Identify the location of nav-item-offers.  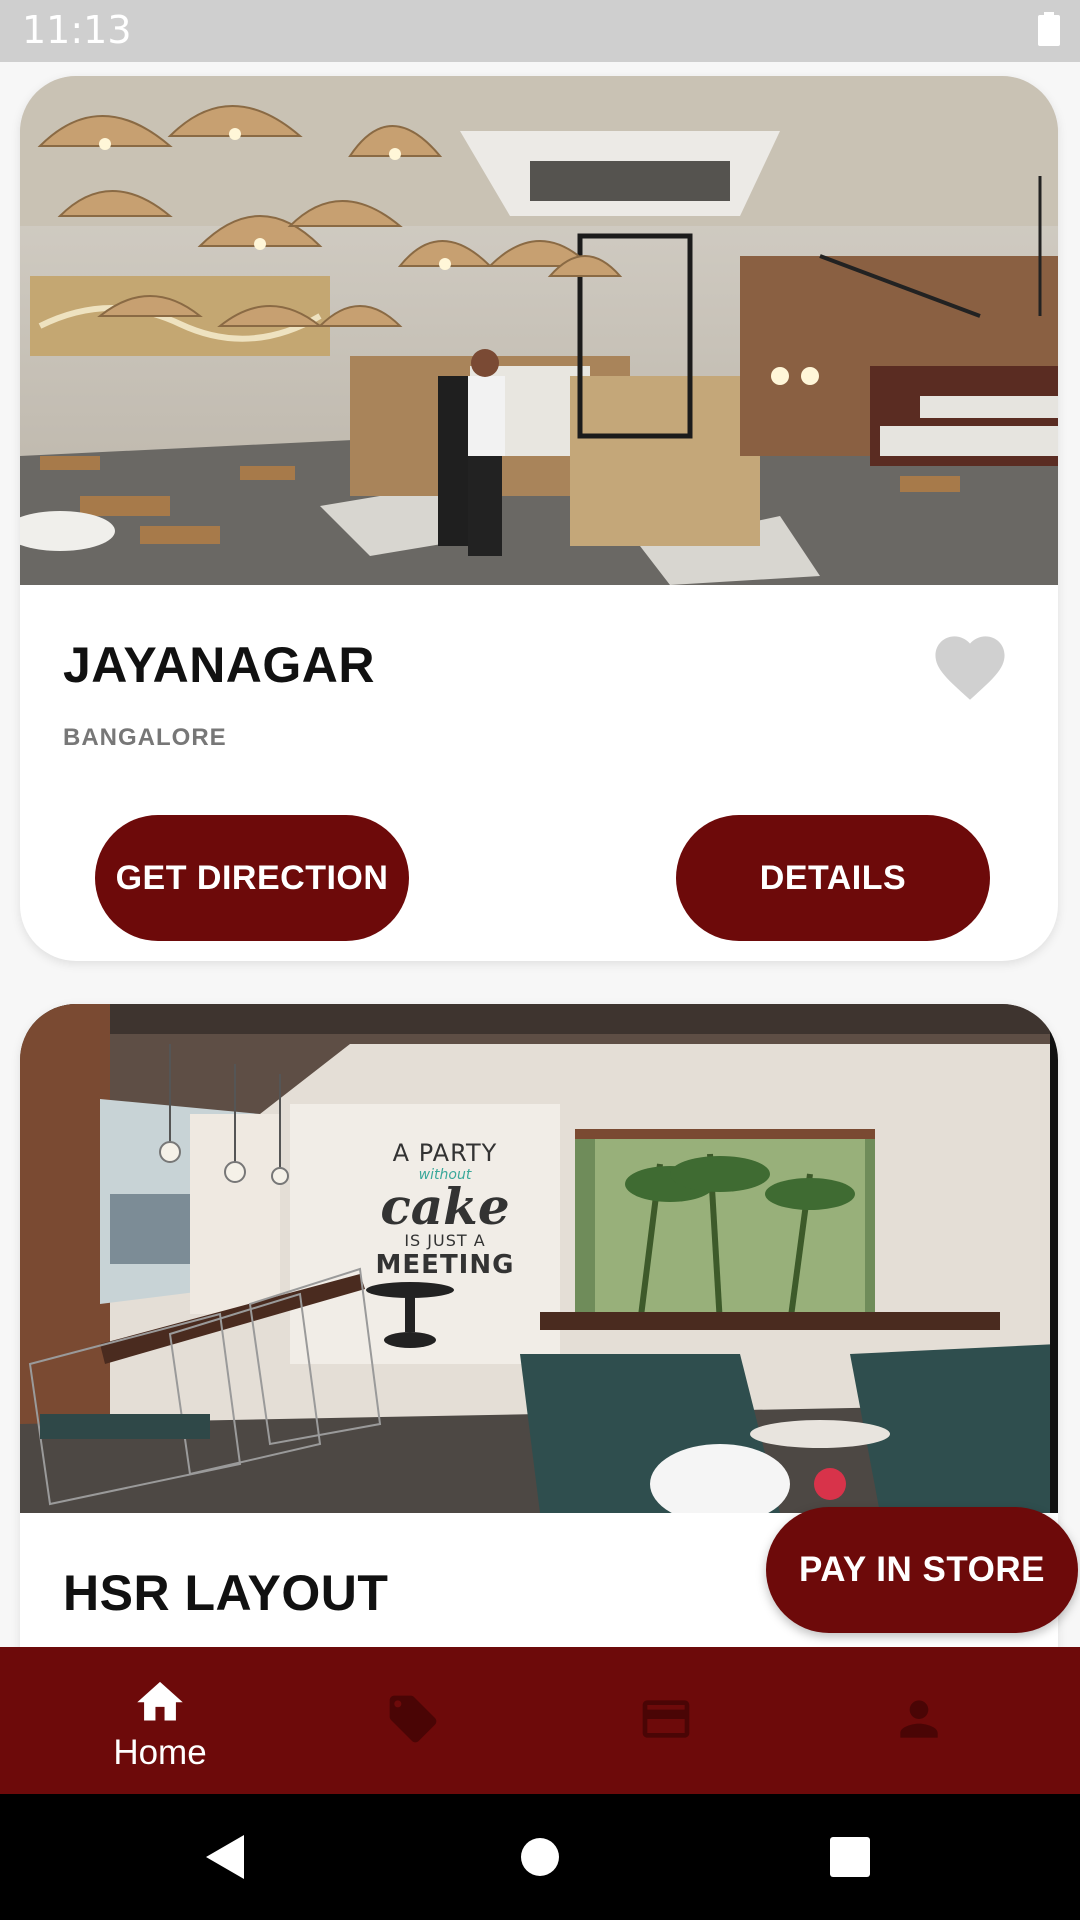
(413, 1720).